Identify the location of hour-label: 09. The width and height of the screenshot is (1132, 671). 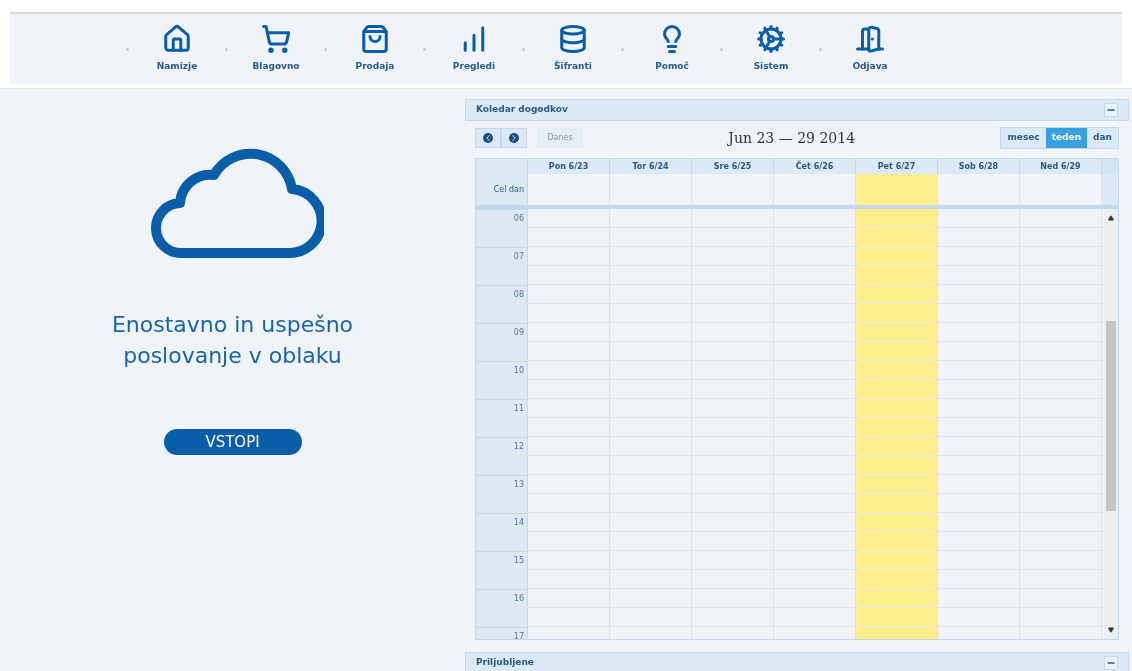
(518, 333).